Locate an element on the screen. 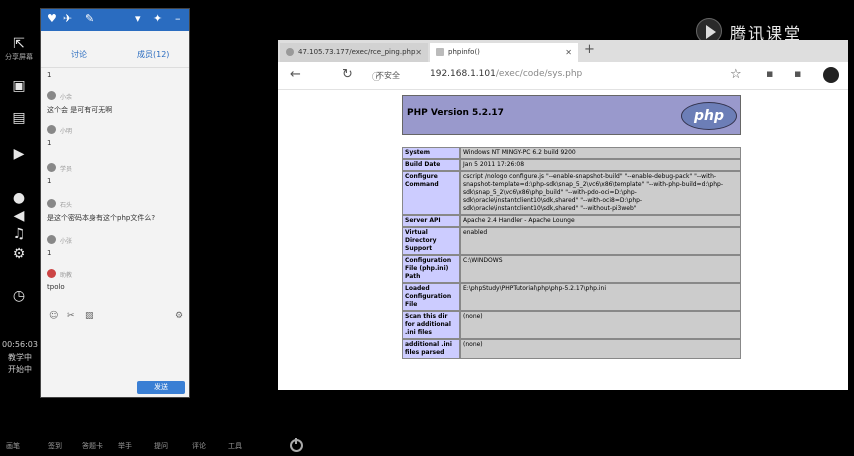 The width and height of the screenshot is (854, 456). class-status: 教学中 is located at coordinates (20, 357).